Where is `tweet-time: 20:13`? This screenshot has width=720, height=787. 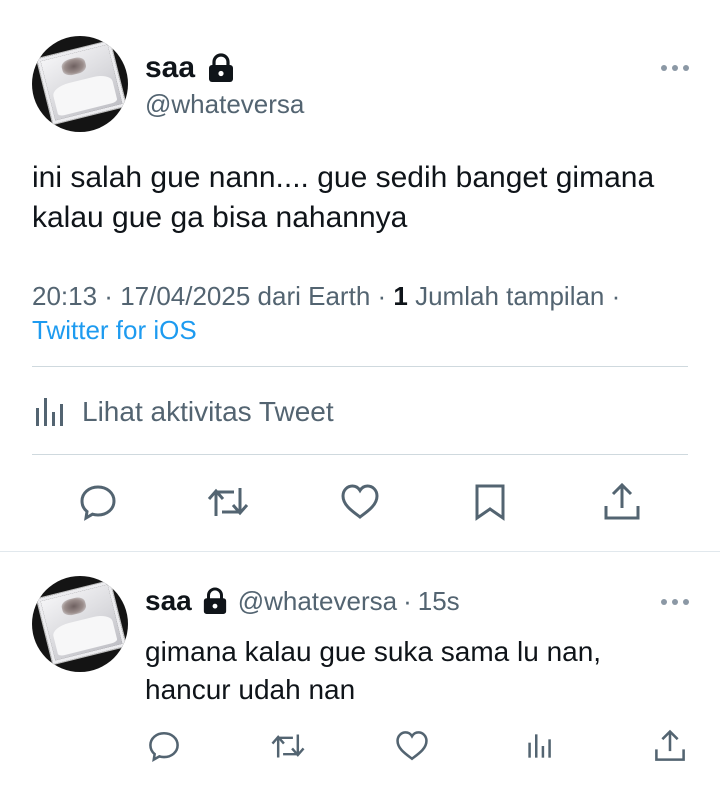 tweet-time: 20:13 is located at coordinates (64, 296).